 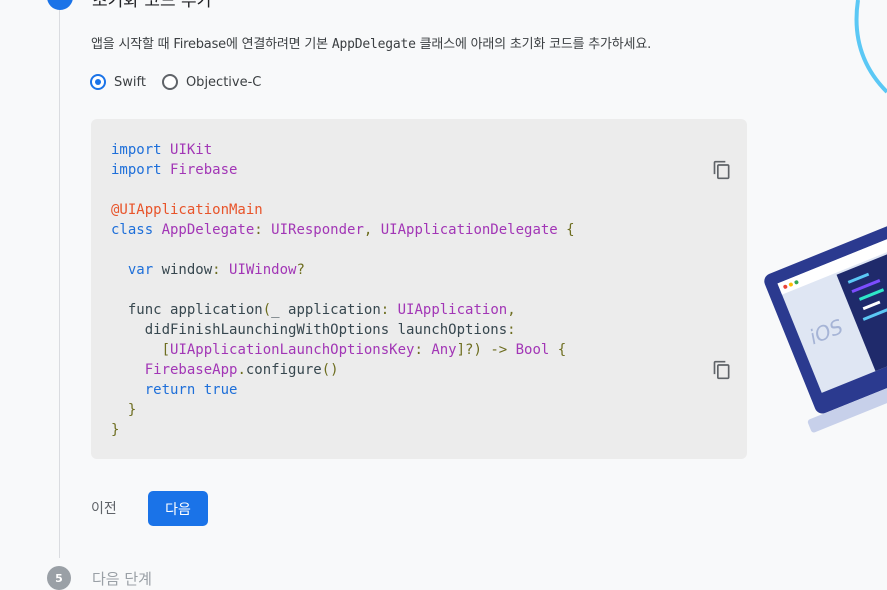 I want to click on step-4-title: 초기화 코드 추가, so click(x=152, y=5).